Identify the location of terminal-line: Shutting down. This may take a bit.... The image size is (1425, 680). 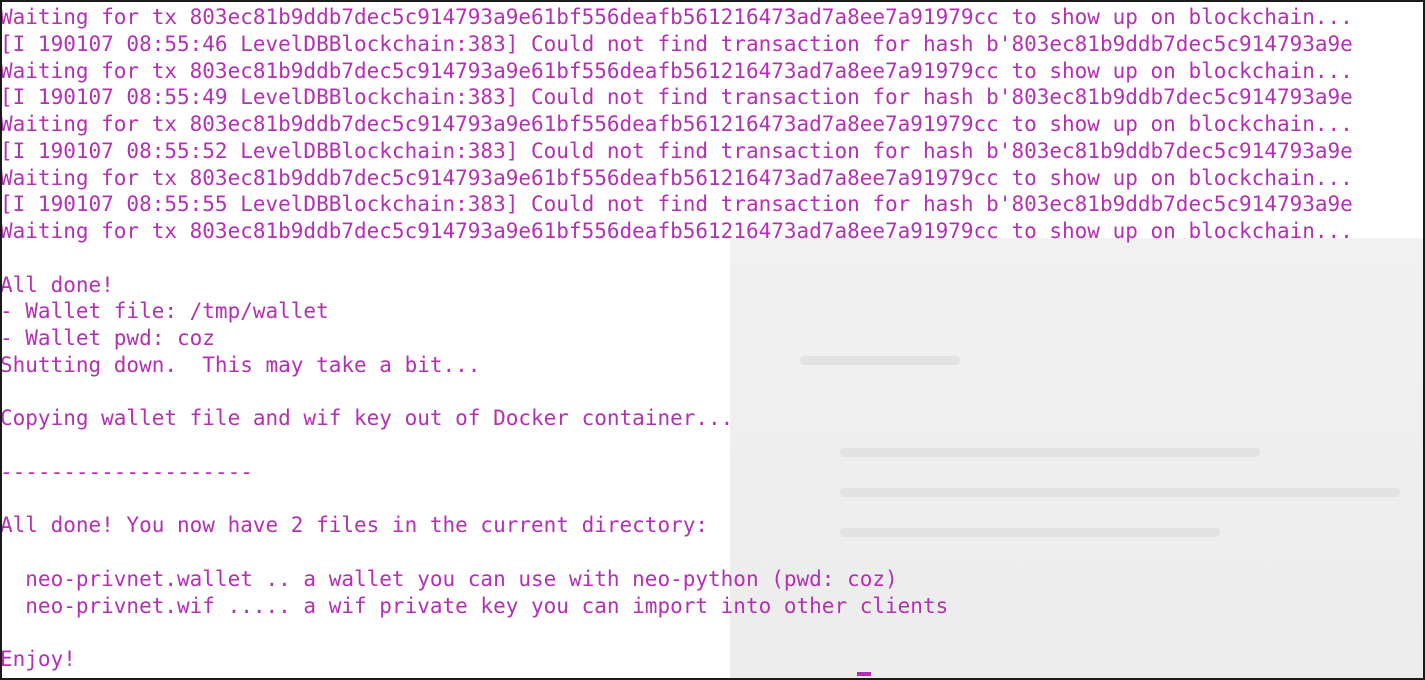
(241, 364).